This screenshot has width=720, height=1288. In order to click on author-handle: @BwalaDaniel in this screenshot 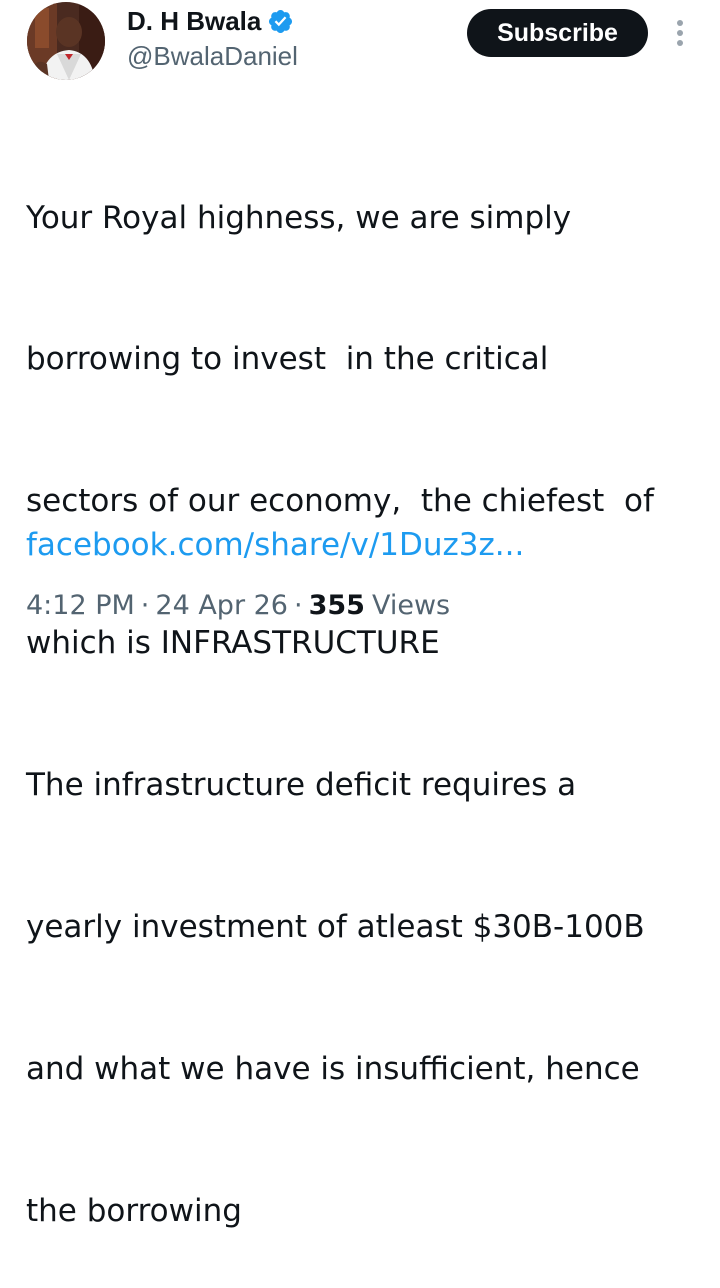, I will do `click(212, 56)`.